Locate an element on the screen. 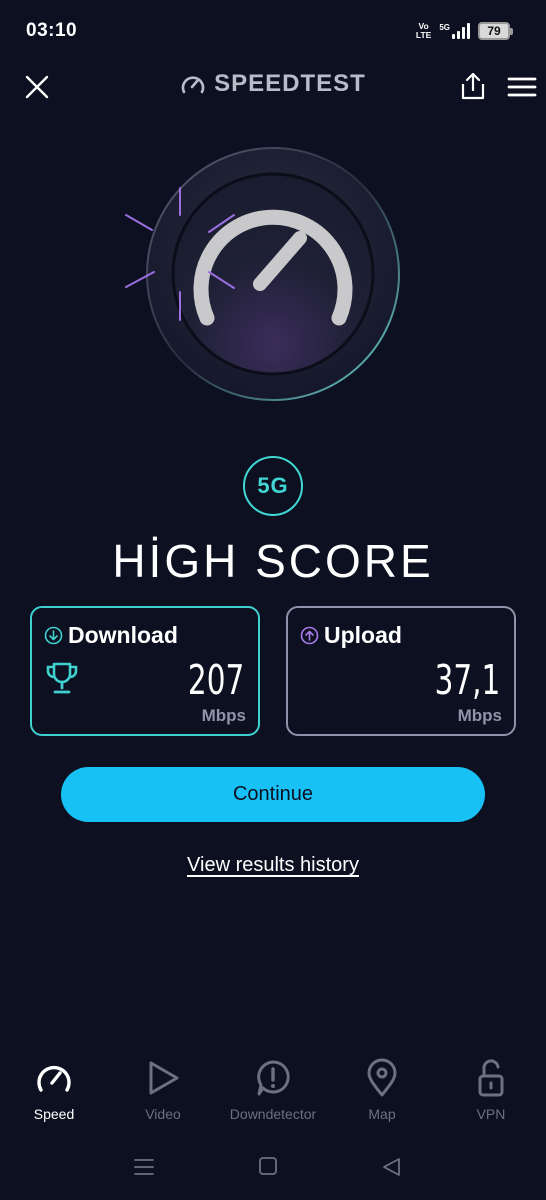  lock-icon is located at coordinates (491, 1078).